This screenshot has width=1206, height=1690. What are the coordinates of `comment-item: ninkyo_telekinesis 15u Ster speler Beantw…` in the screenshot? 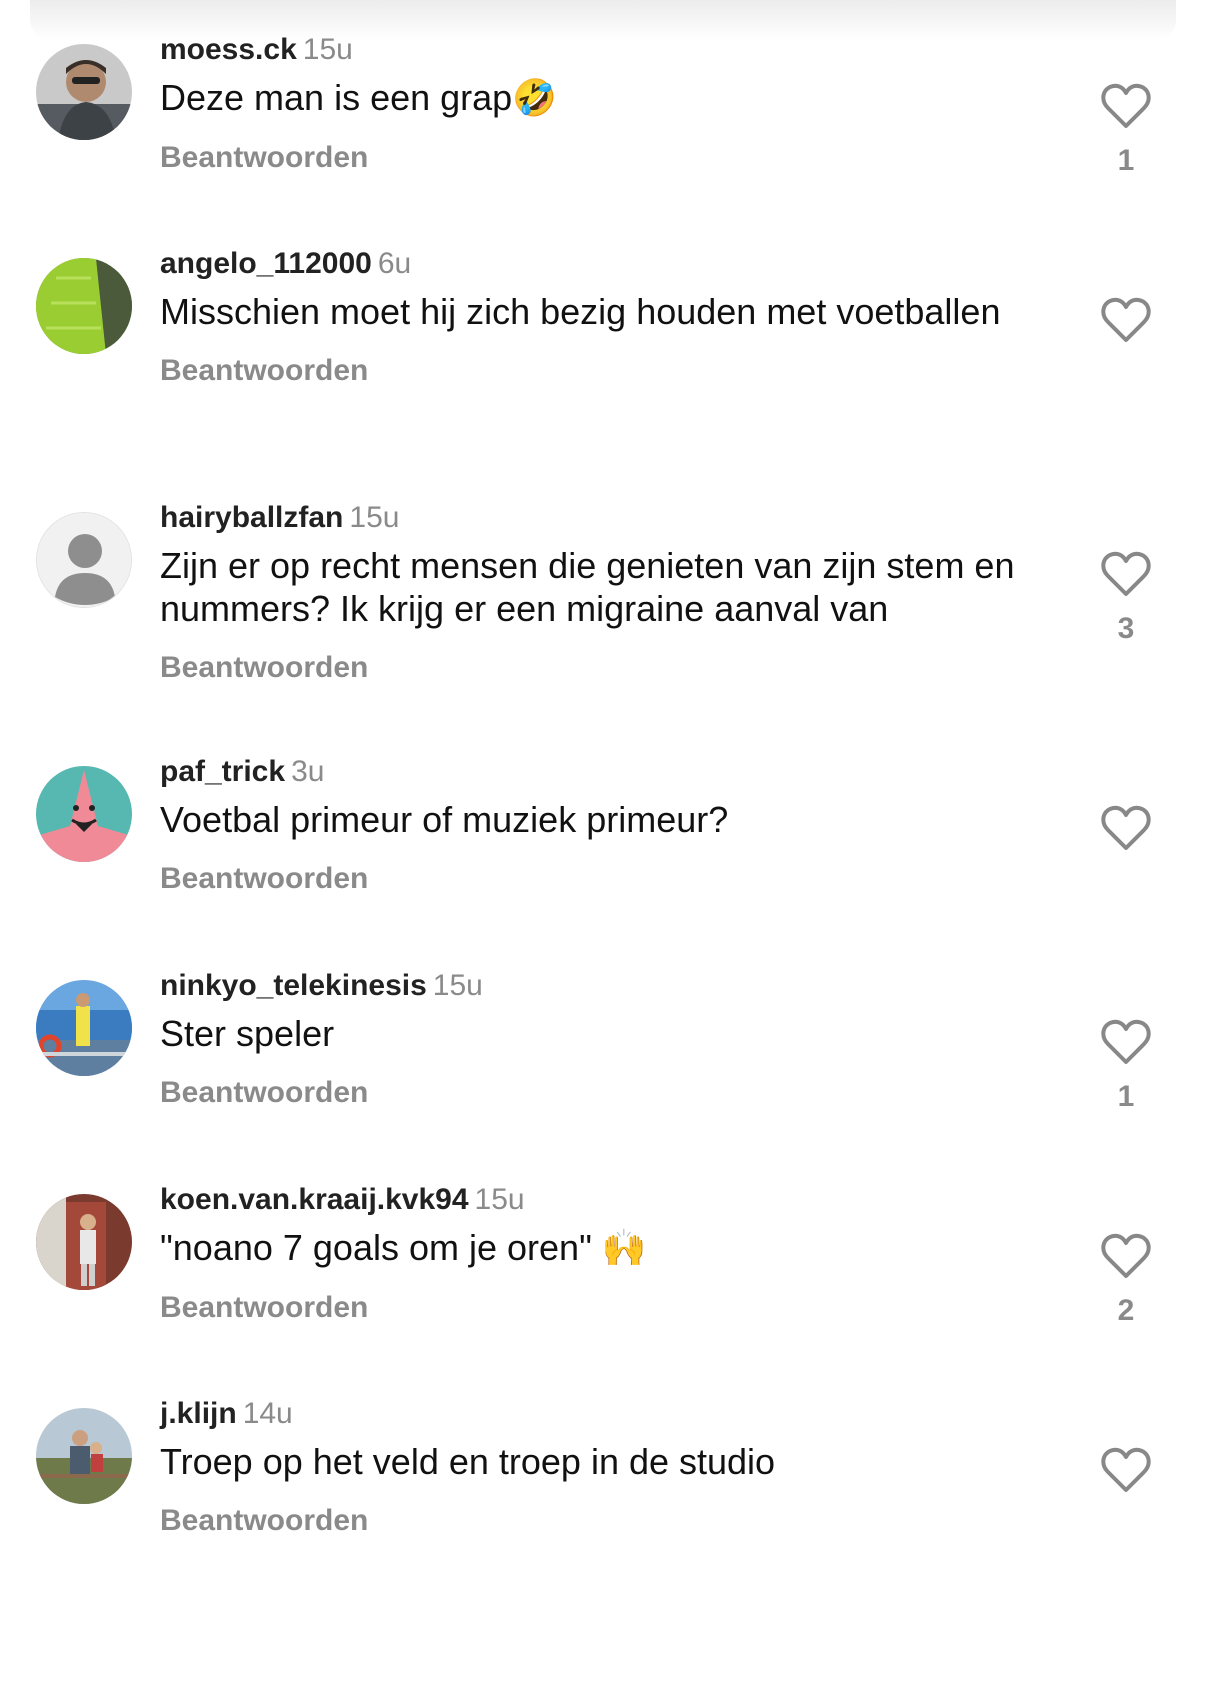 It's located at (603, 1090).